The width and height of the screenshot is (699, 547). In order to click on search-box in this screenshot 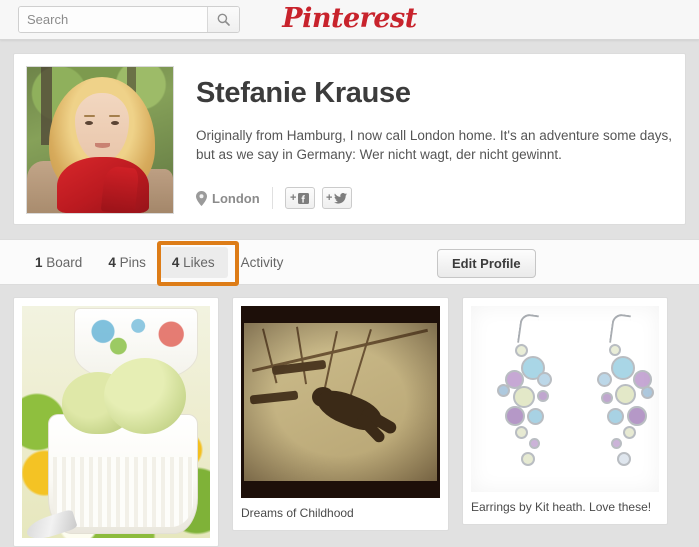, I will do `click(129, 19)`.